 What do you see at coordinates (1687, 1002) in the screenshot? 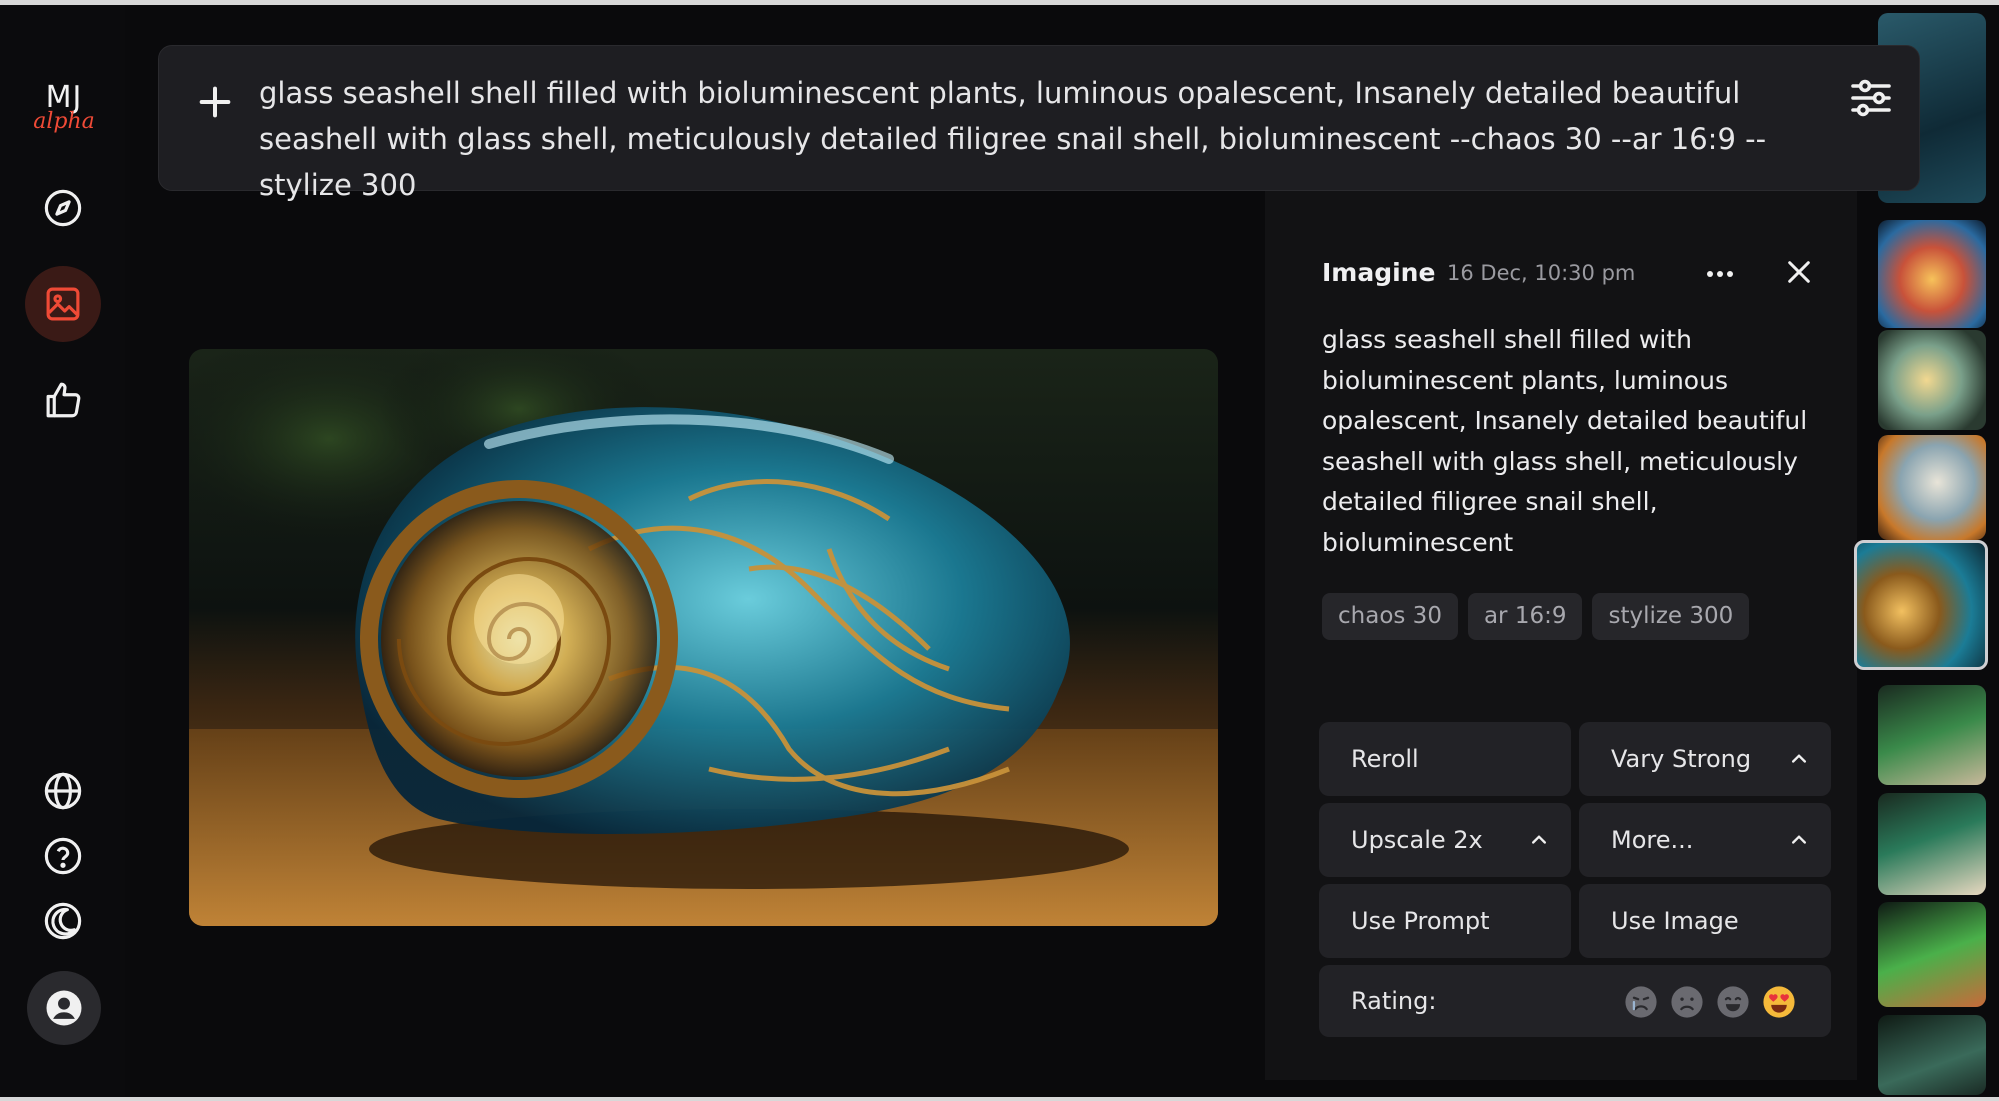
I see `sad-face-icon` at bounding box center [1687, 1002].